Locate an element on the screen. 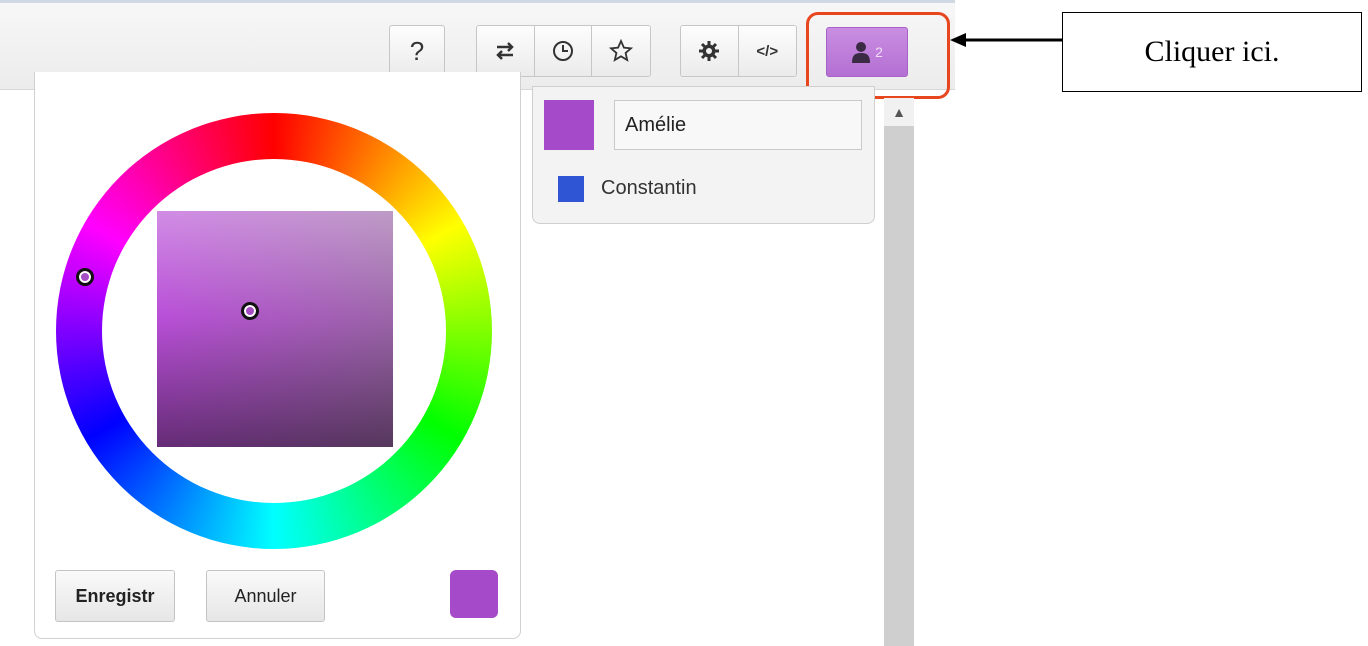  help-icon: ? is located at coordinates (417, 50).